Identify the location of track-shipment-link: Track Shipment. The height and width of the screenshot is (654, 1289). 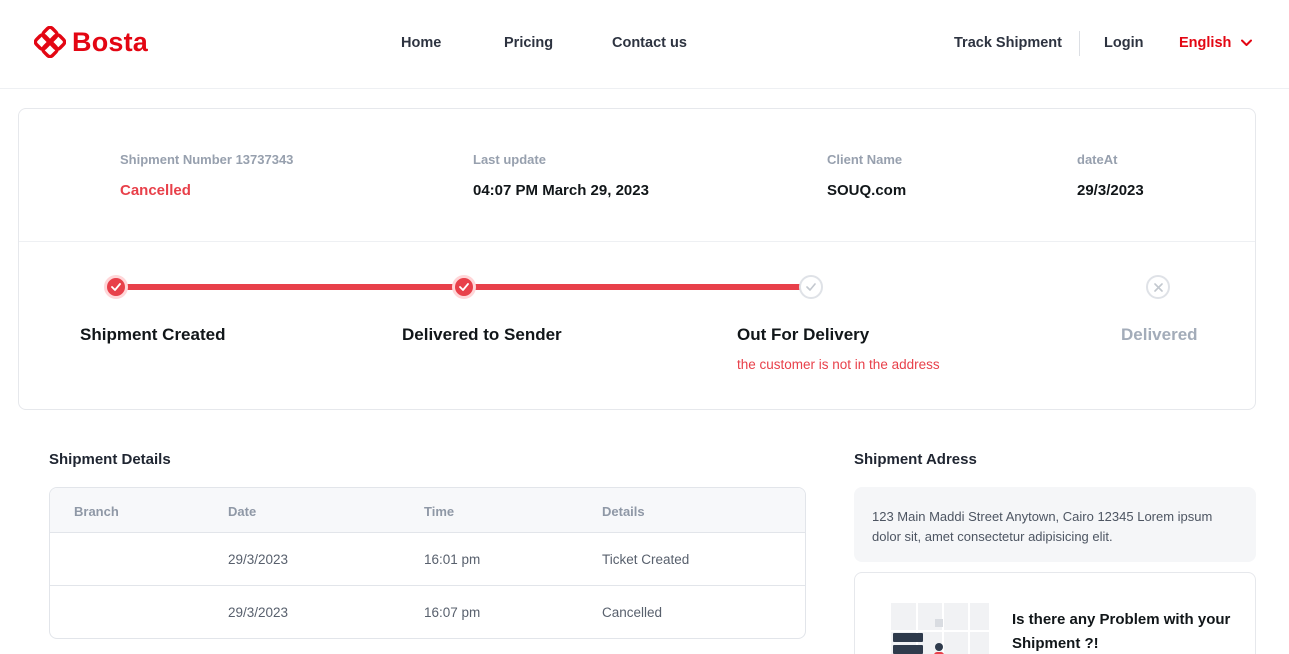
(1008, 43).